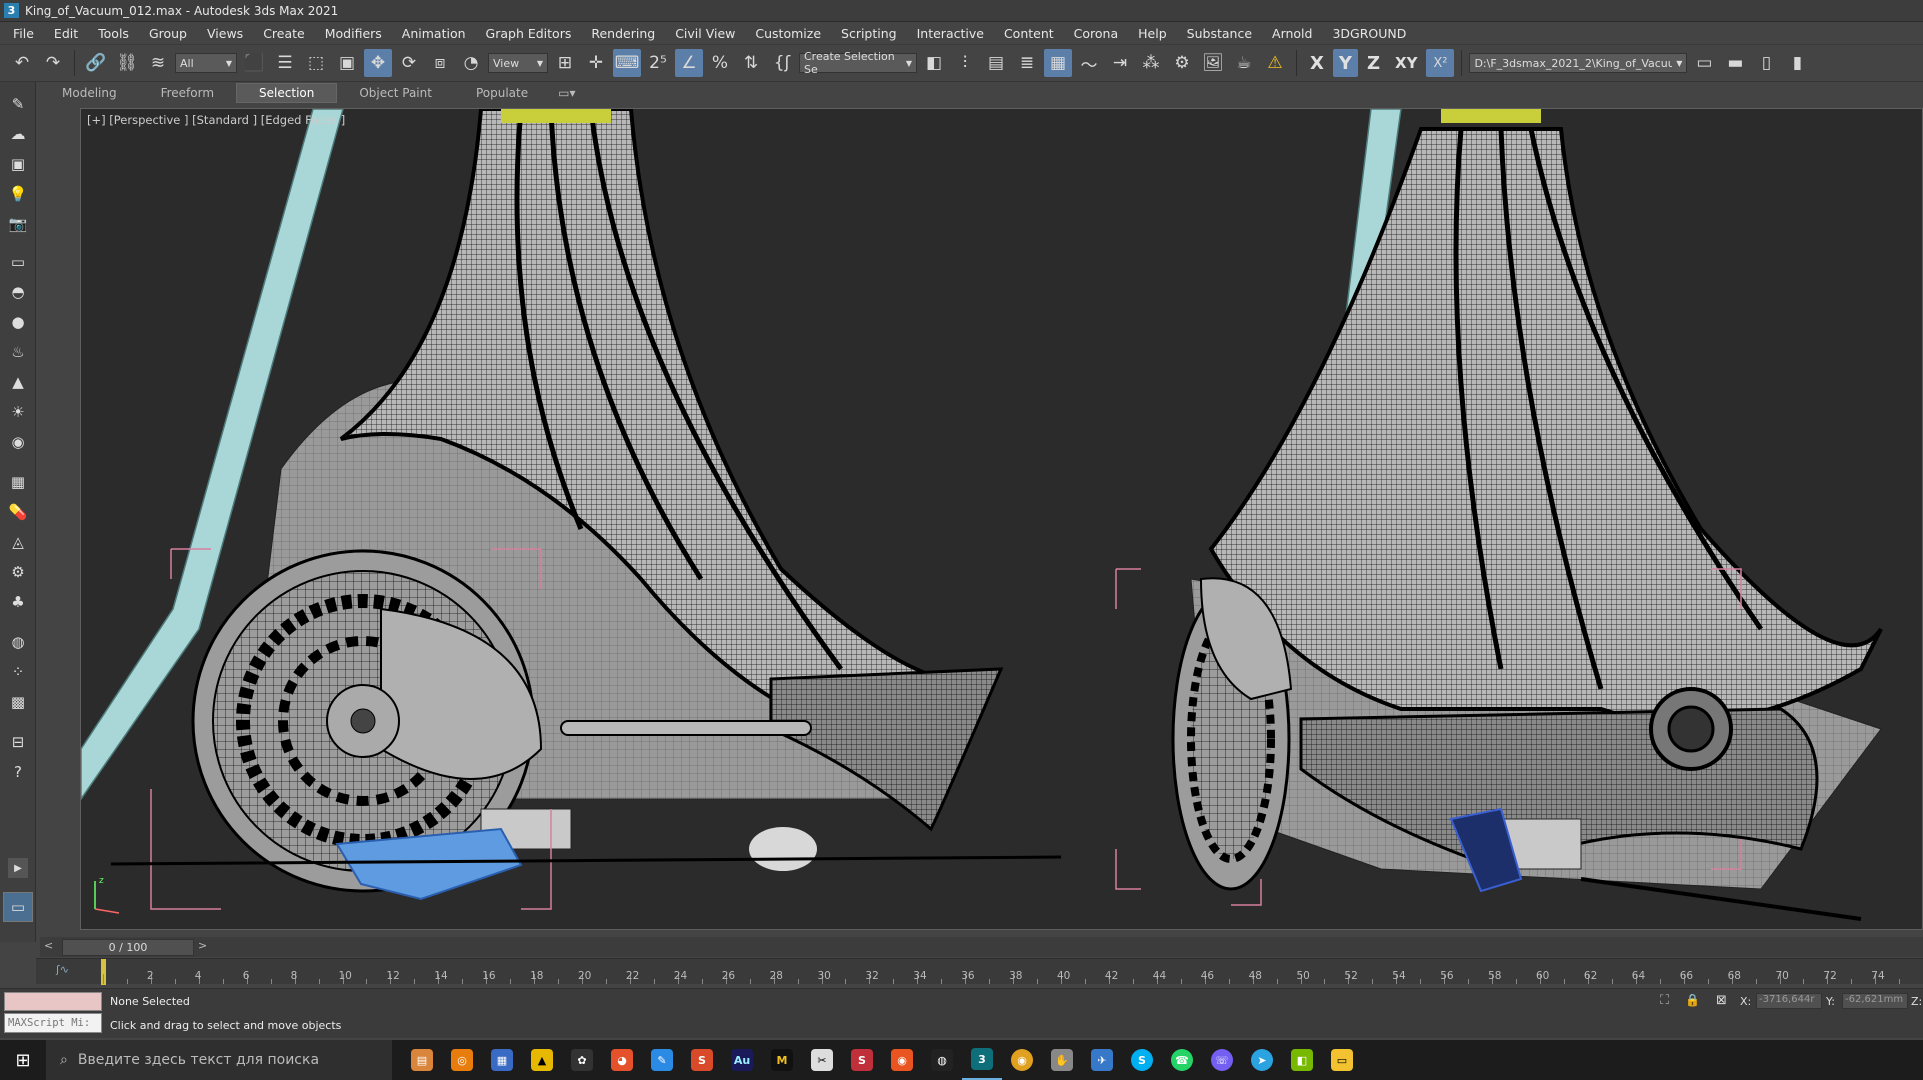 The width and height of the screenshot is (1923, 1080). Describe the element at coordinates (658, 63) in the screenshot. I see `snap-toggle-icon: 2⁵` at that location.